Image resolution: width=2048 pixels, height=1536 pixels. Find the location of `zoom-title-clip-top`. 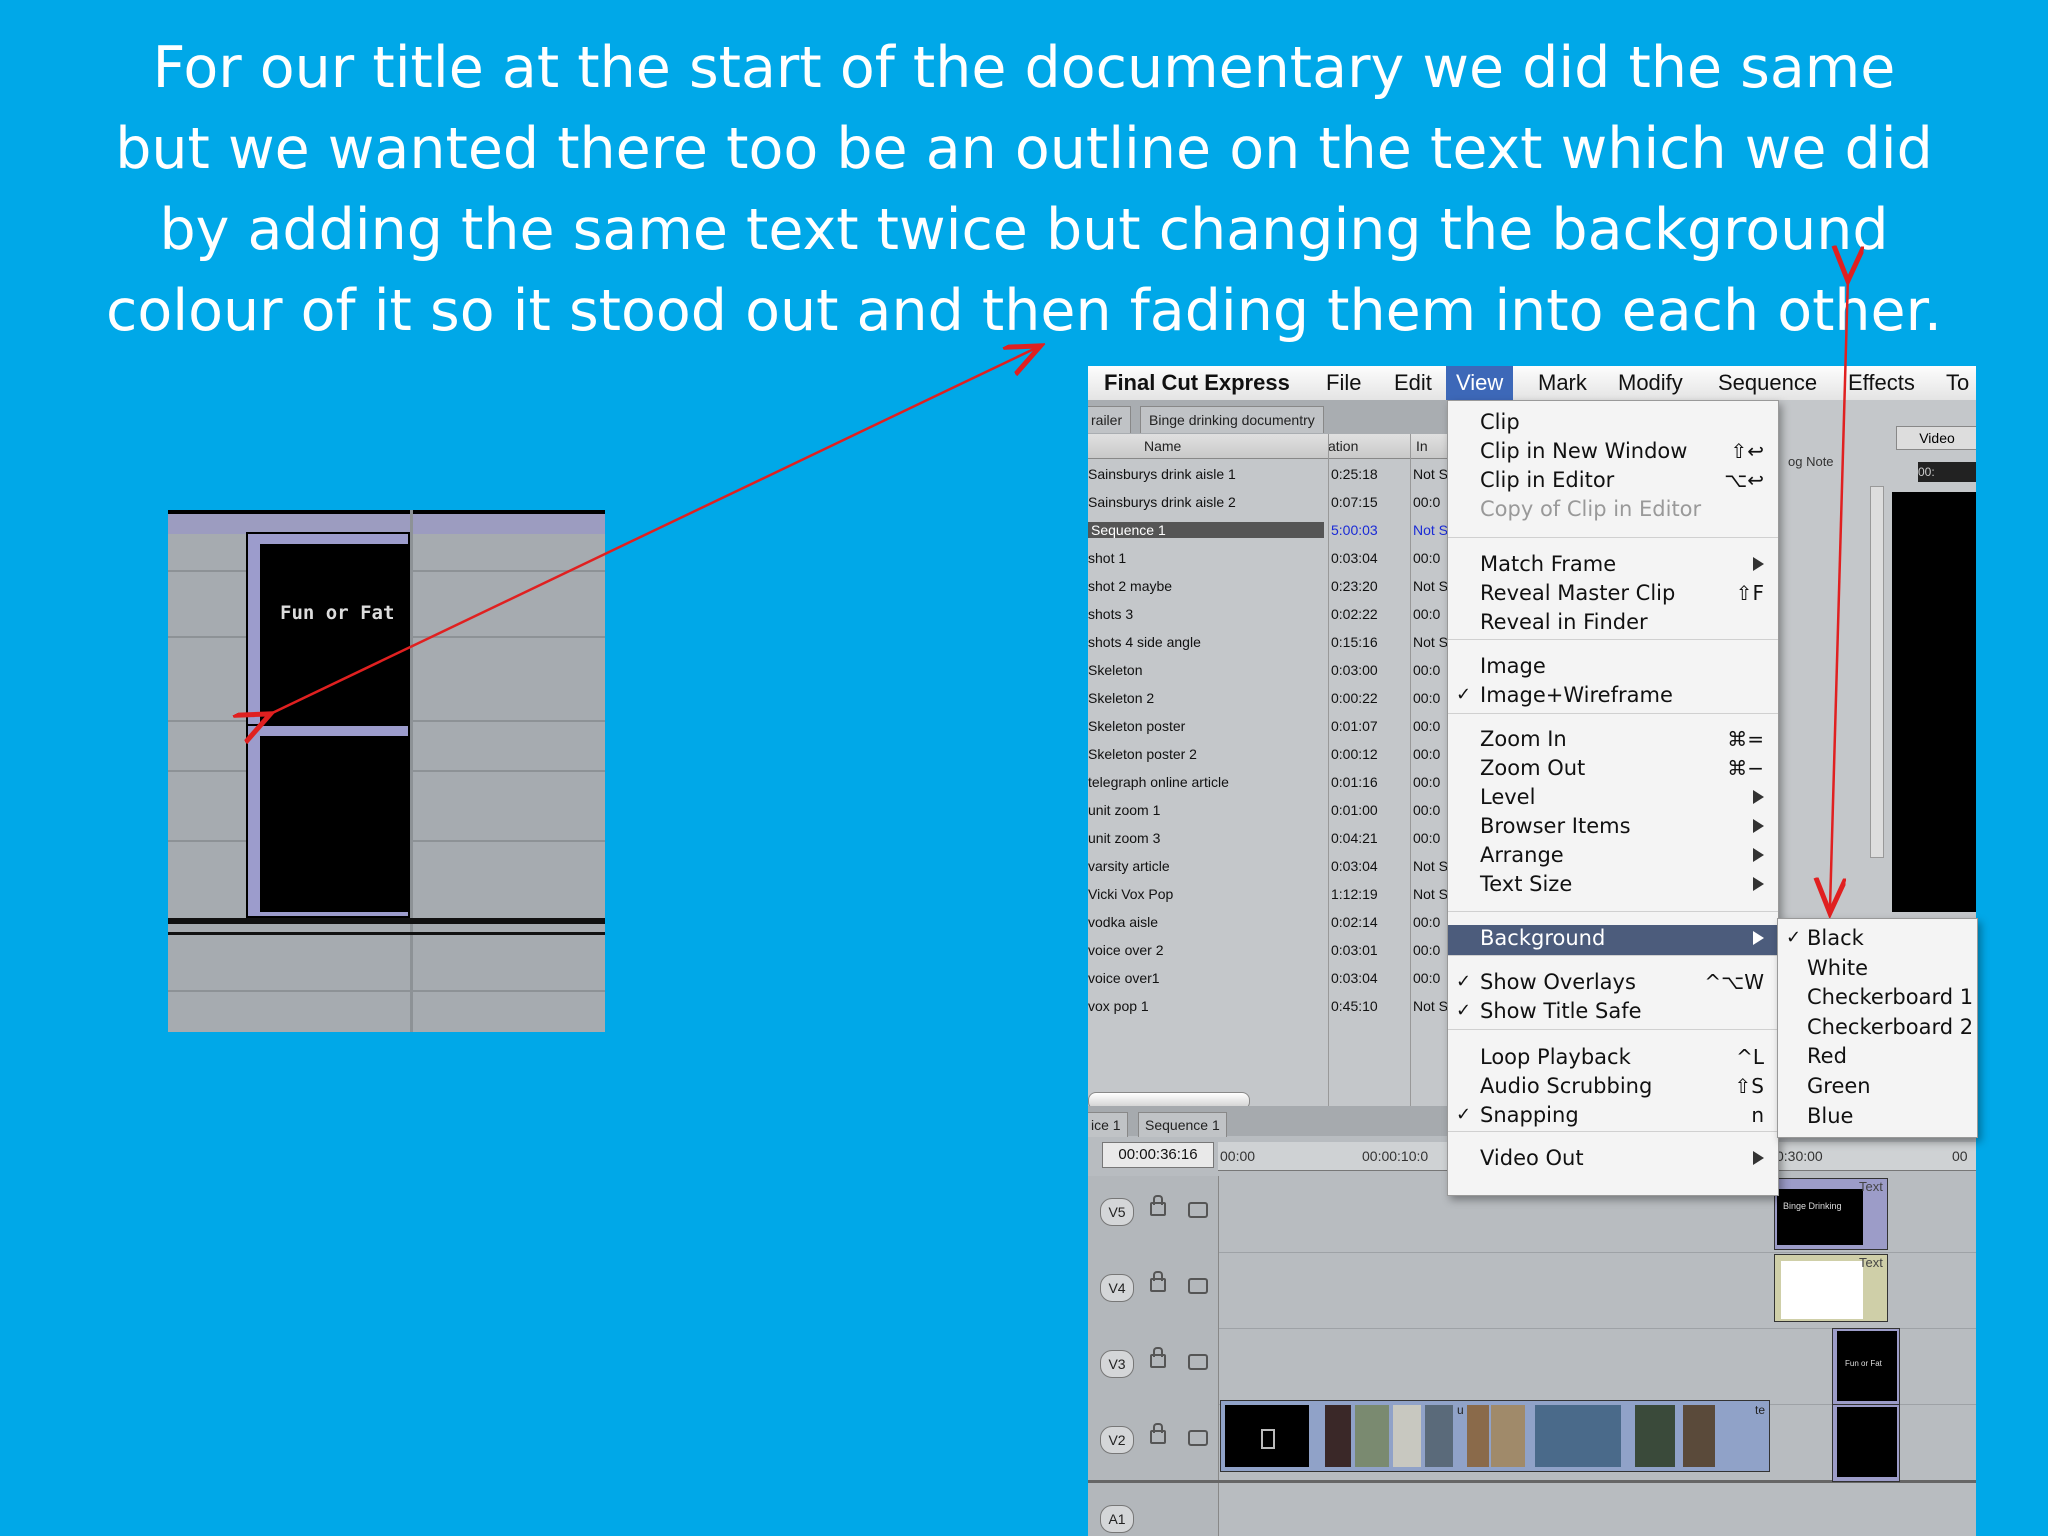

zoom-title-clip-top is located at coordinates (328, 631).